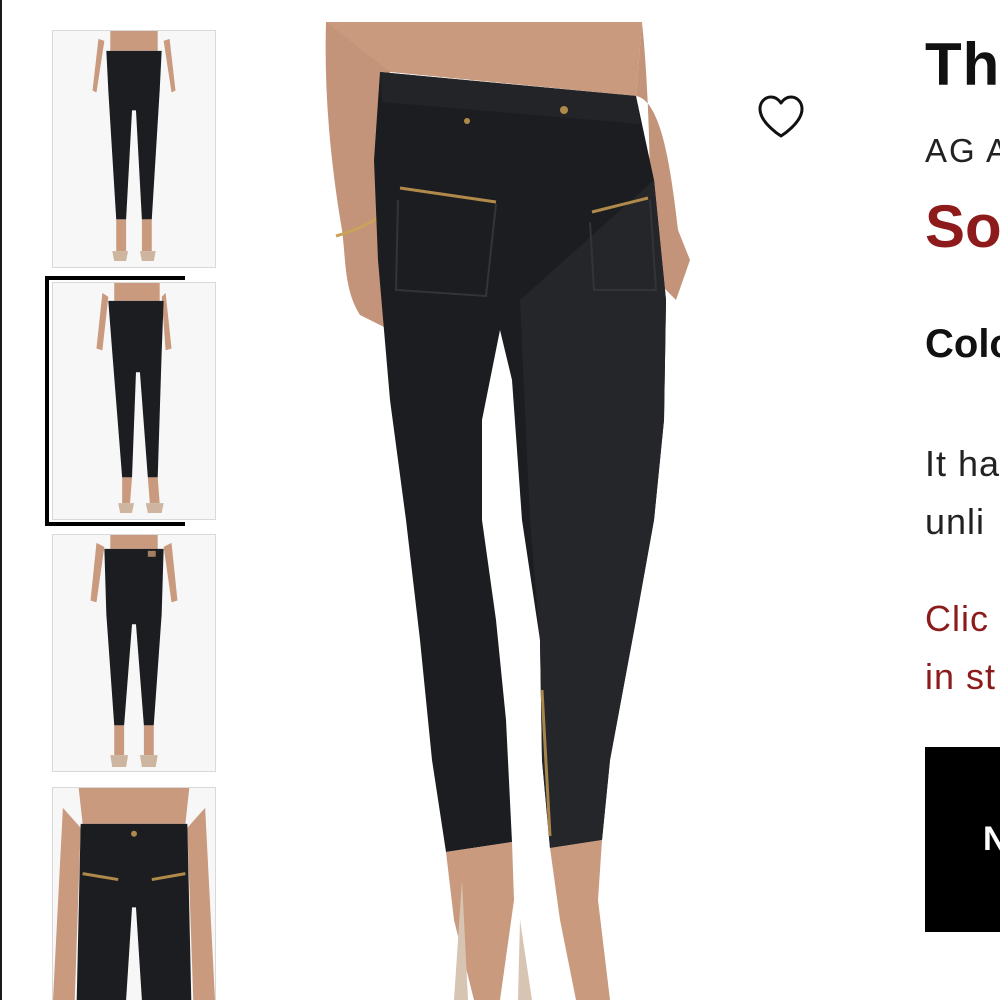 The height and width of the screenshot is (1000, 1000). I want to click on left-border, so click(1, 500).